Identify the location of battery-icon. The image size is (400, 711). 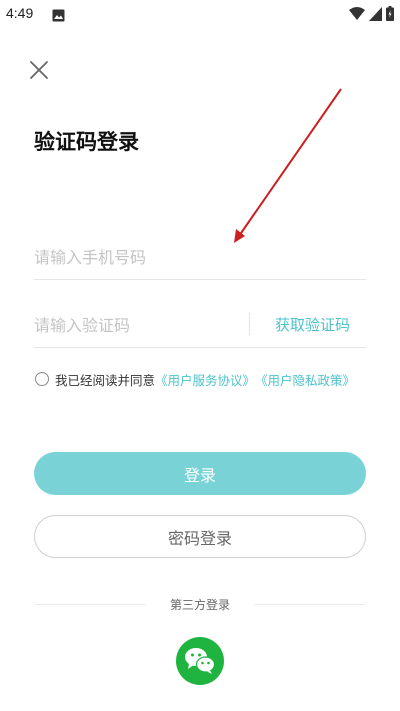
(390, 15).